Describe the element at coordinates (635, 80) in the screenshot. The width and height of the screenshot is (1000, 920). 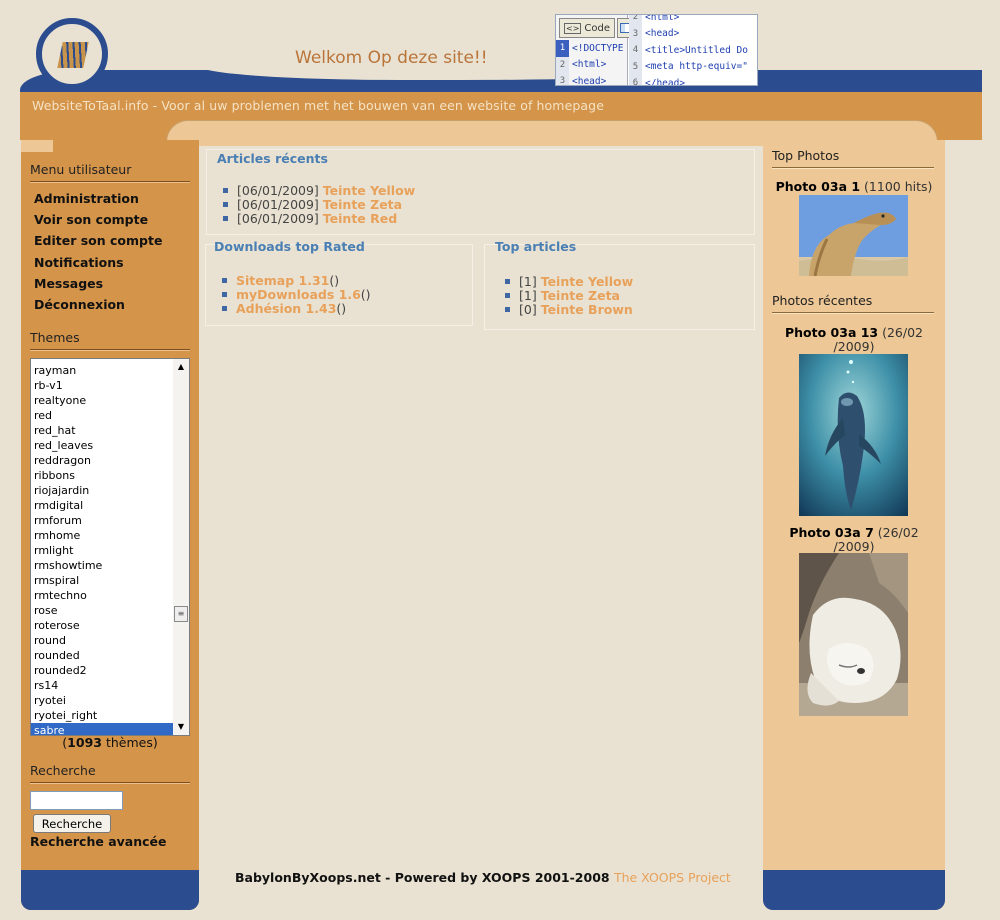
I see `code-line-number: 6` at that location.